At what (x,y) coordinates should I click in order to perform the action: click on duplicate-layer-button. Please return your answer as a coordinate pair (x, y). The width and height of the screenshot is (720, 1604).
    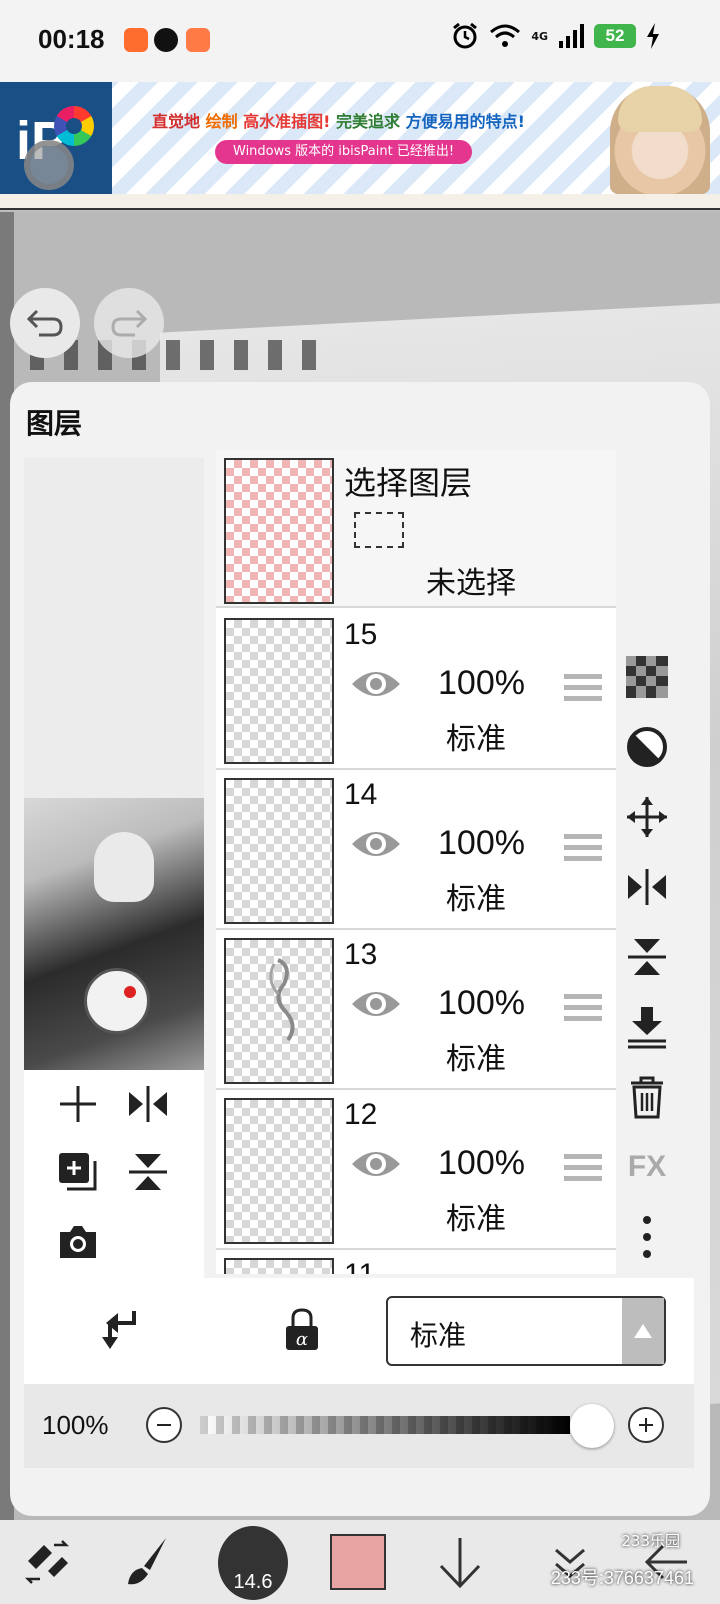
    Looking at the image, I should click on (78, 1172).